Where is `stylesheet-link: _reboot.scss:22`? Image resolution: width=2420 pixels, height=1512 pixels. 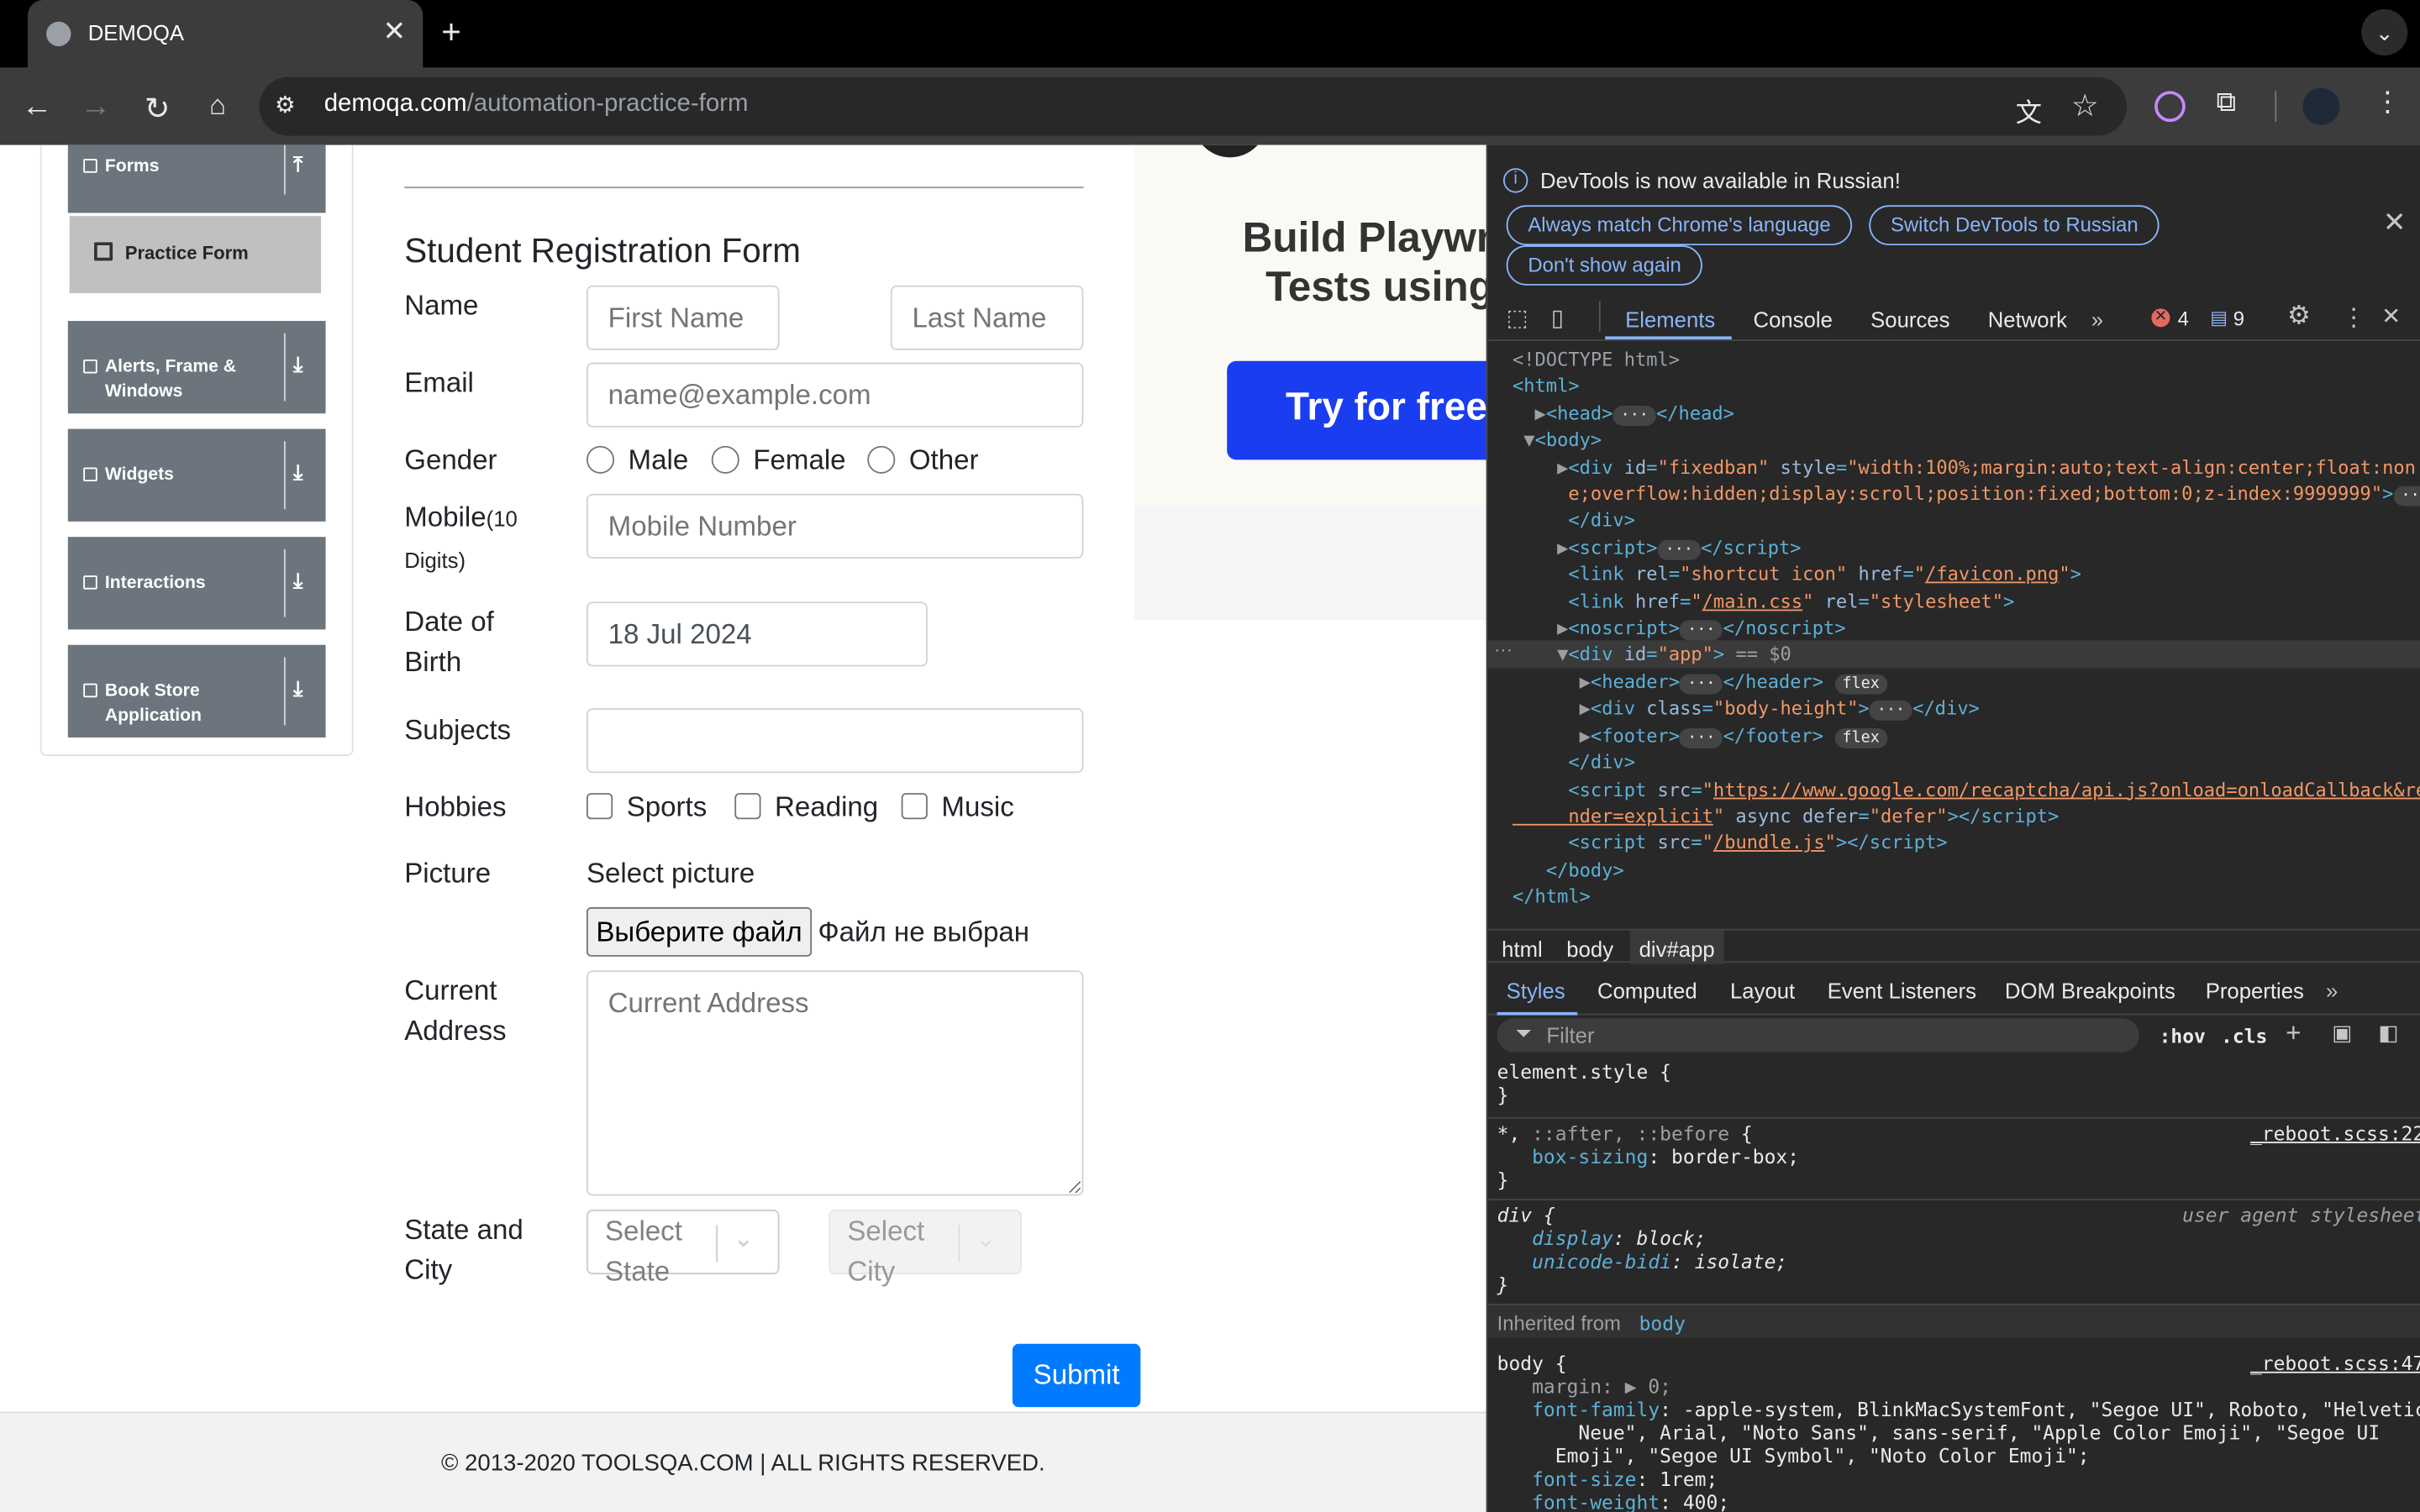
stylesheet-link: _reboot.scss:22 is located at coordinates (2335, 1133).